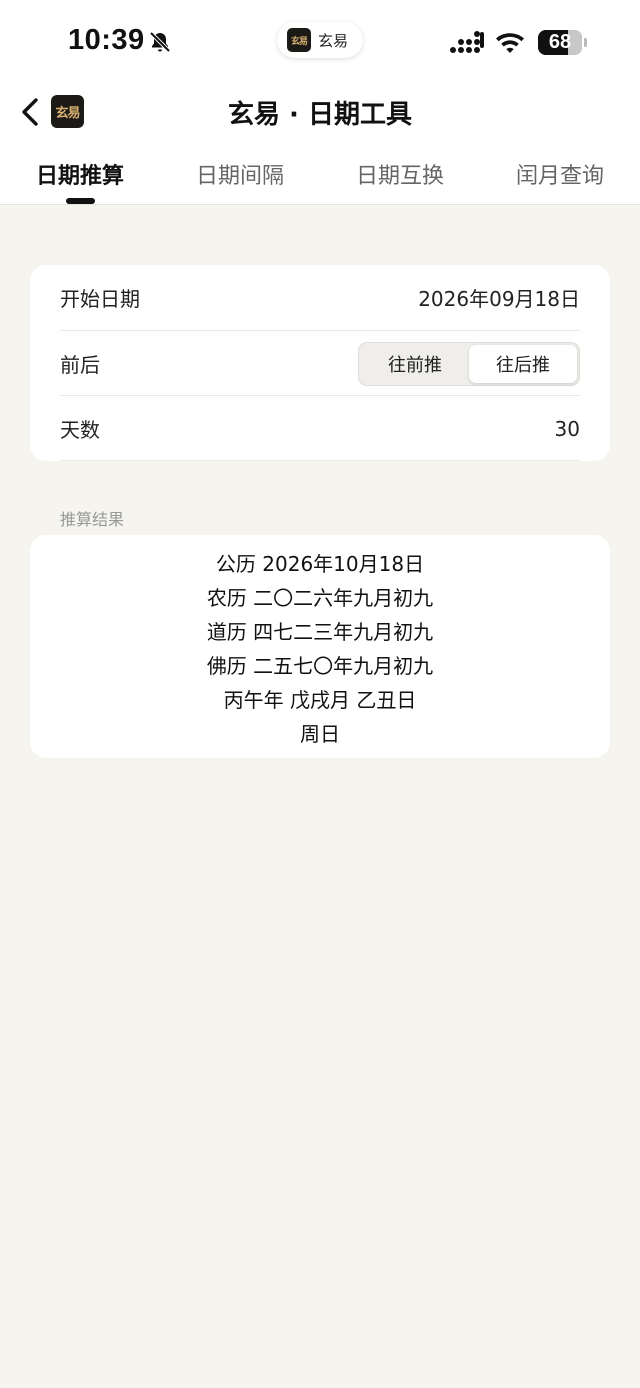 This screenshot has width=640, height=1388. I want to click on island-app-label: 玄易, so click(333, 40).